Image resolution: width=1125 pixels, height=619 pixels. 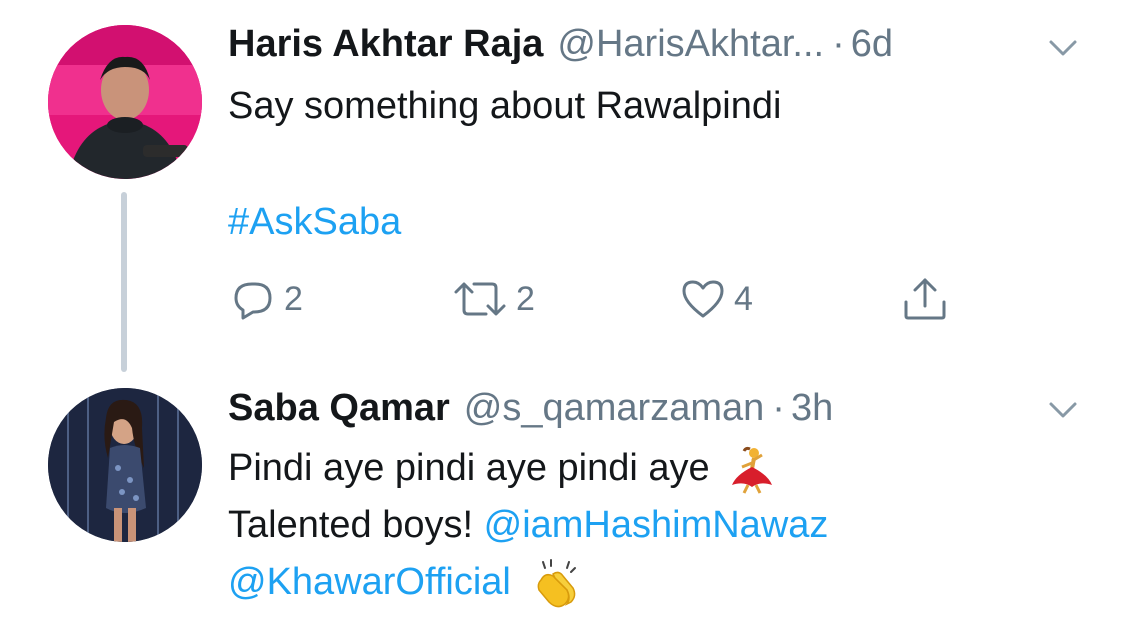 I want to click on reply-count: 2, so click(x=293, y=298).